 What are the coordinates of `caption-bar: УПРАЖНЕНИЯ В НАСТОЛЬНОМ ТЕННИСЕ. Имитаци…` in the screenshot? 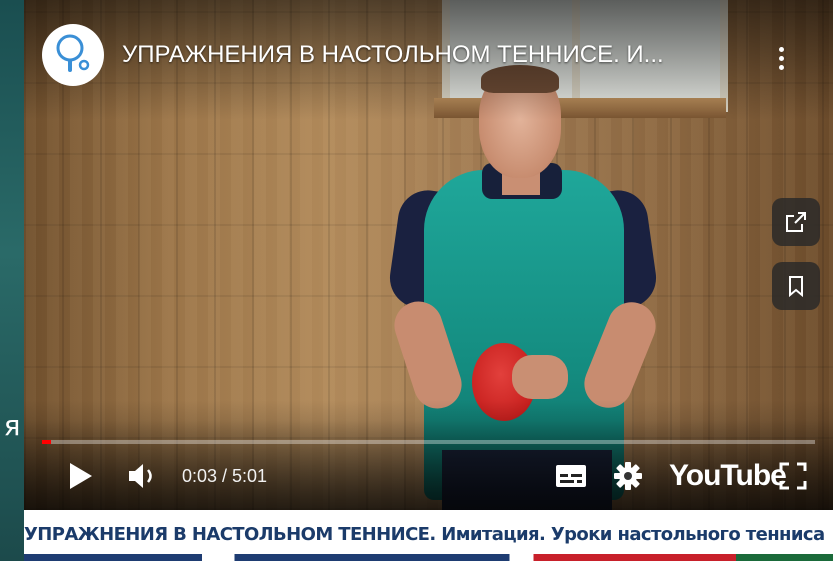 It's located at (428, 535).